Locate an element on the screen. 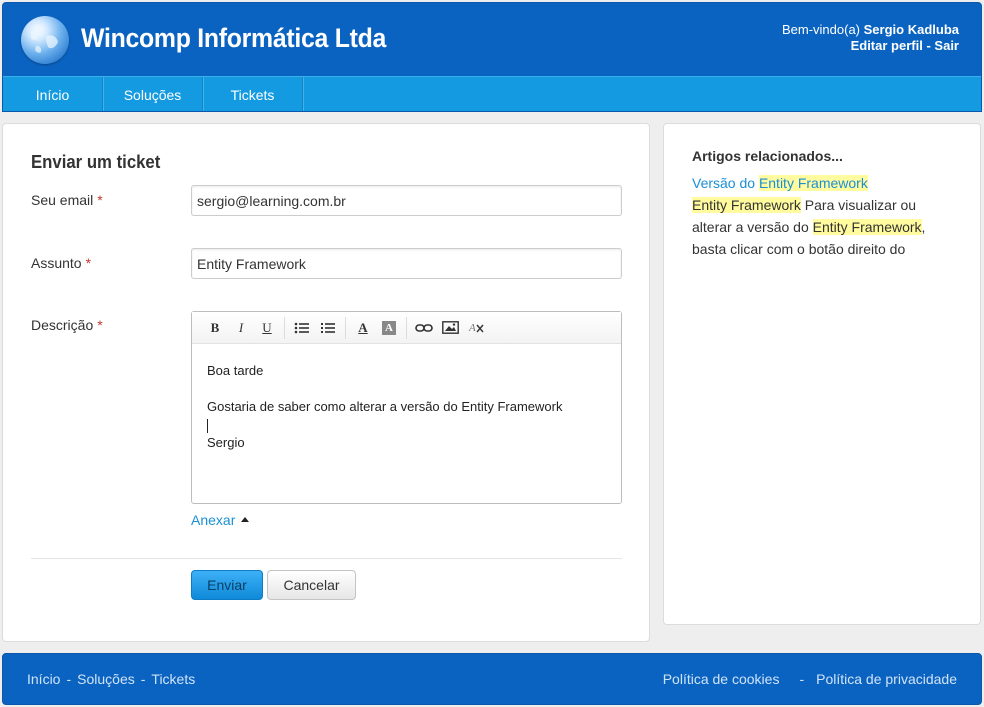 This screenshot has height=707, width=984. subject-input is located at coordinates (406, 263).